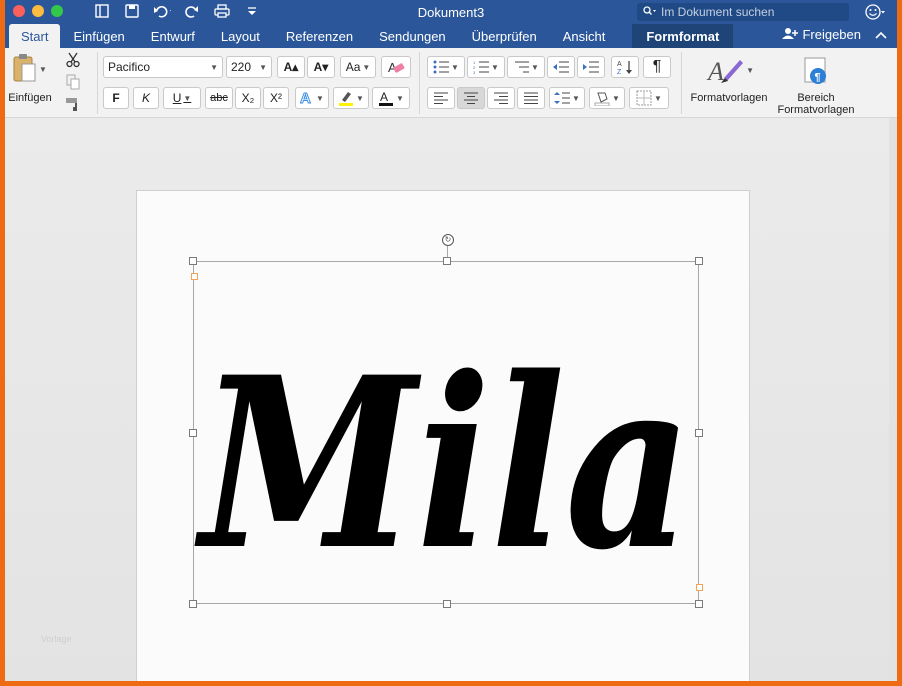 The height and width of the screenshot is (686, 902). What do you see at coordinates (486, 67) in the screenshot?
I see `numbering-icon: 1 2 3 ▼` at bounding box center [486, 67].